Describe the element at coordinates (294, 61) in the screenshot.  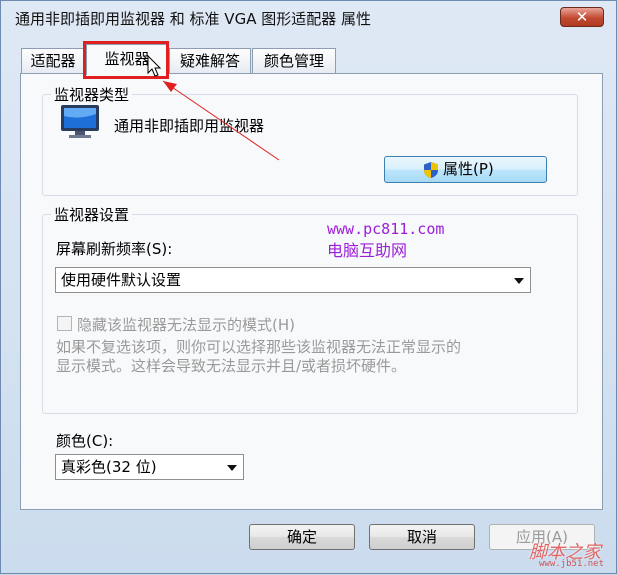
I see `tab-color-management: 颜色管理` at that location.